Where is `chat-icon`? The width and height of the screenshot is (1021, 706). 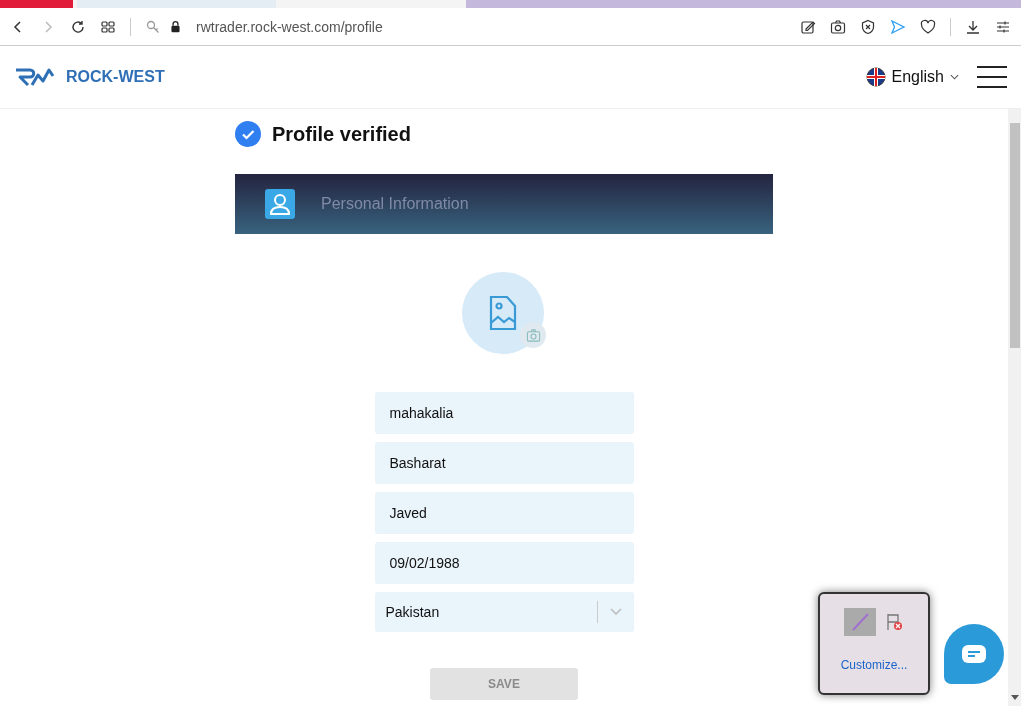 chat-icon is located at coordinates (974, 654).